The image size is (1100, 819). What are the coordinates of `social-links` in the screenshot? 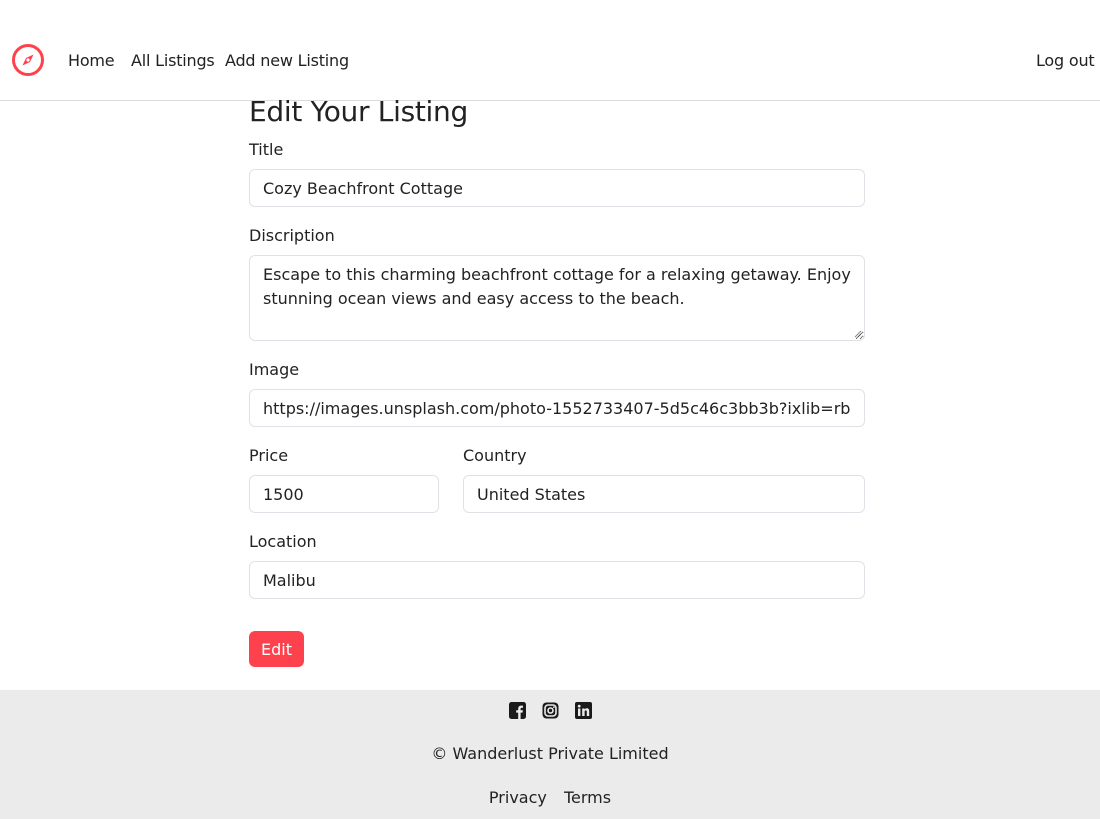 It's located at (550, 710).